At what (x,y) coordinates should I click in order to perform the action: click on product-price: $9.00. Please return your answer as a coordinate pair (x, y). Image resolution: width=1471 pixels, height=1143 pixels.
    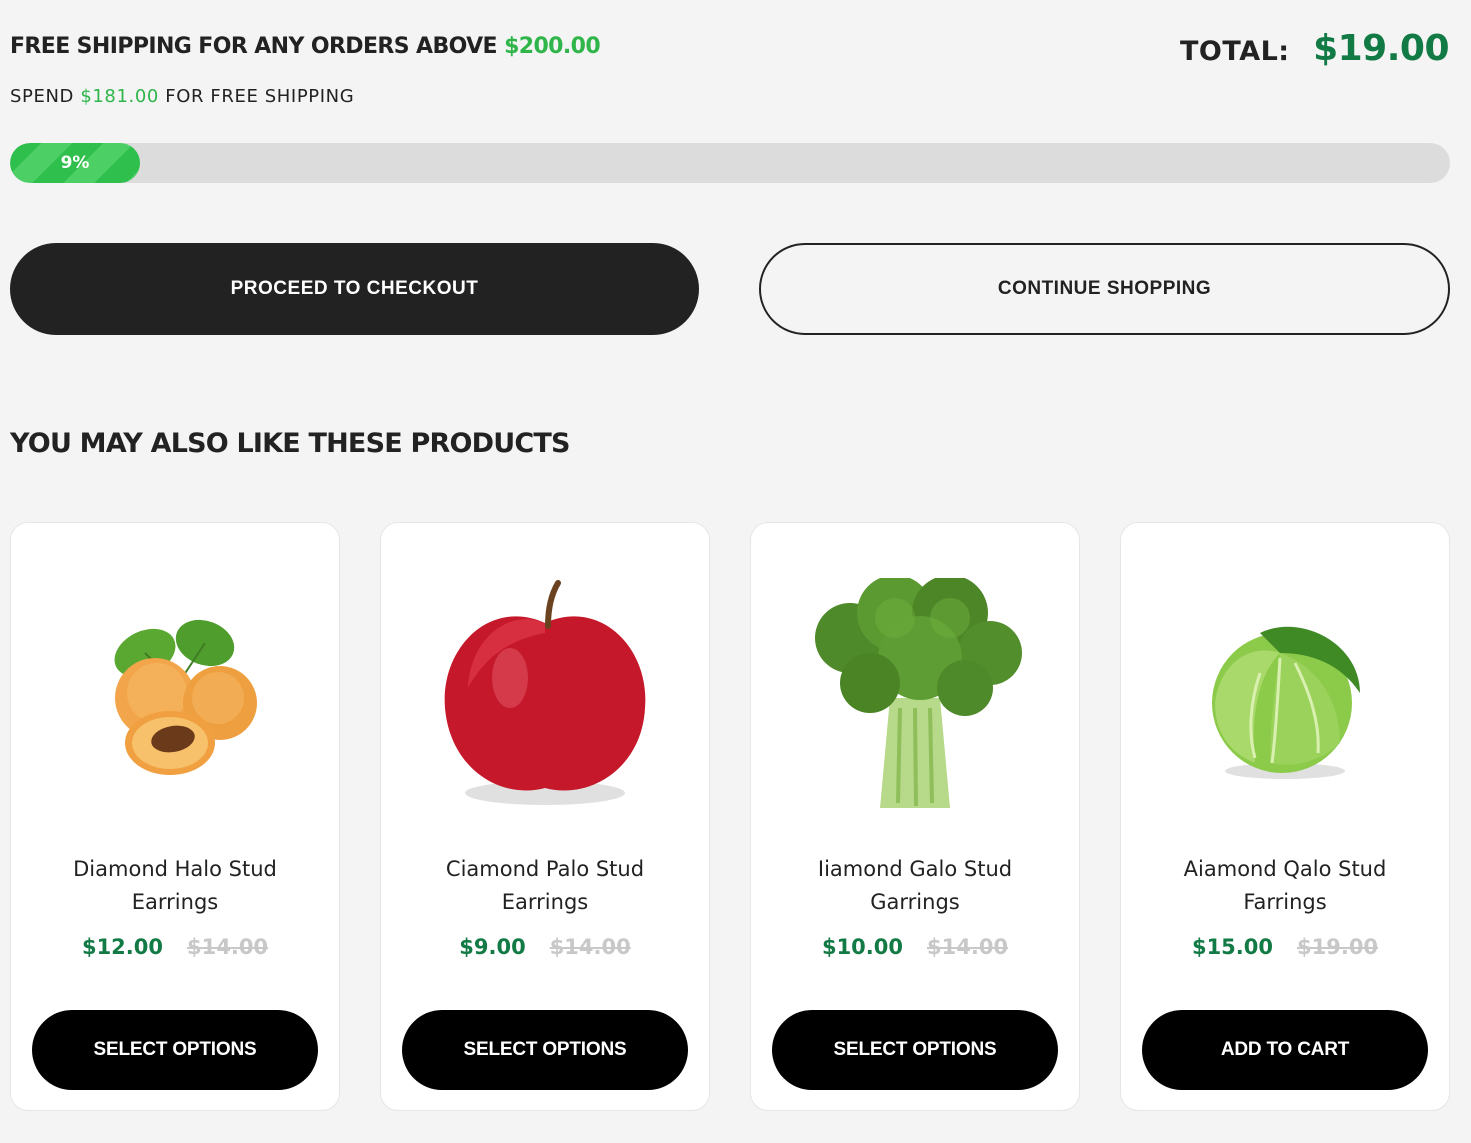
    Looking at the image, I should click on (492, 947).